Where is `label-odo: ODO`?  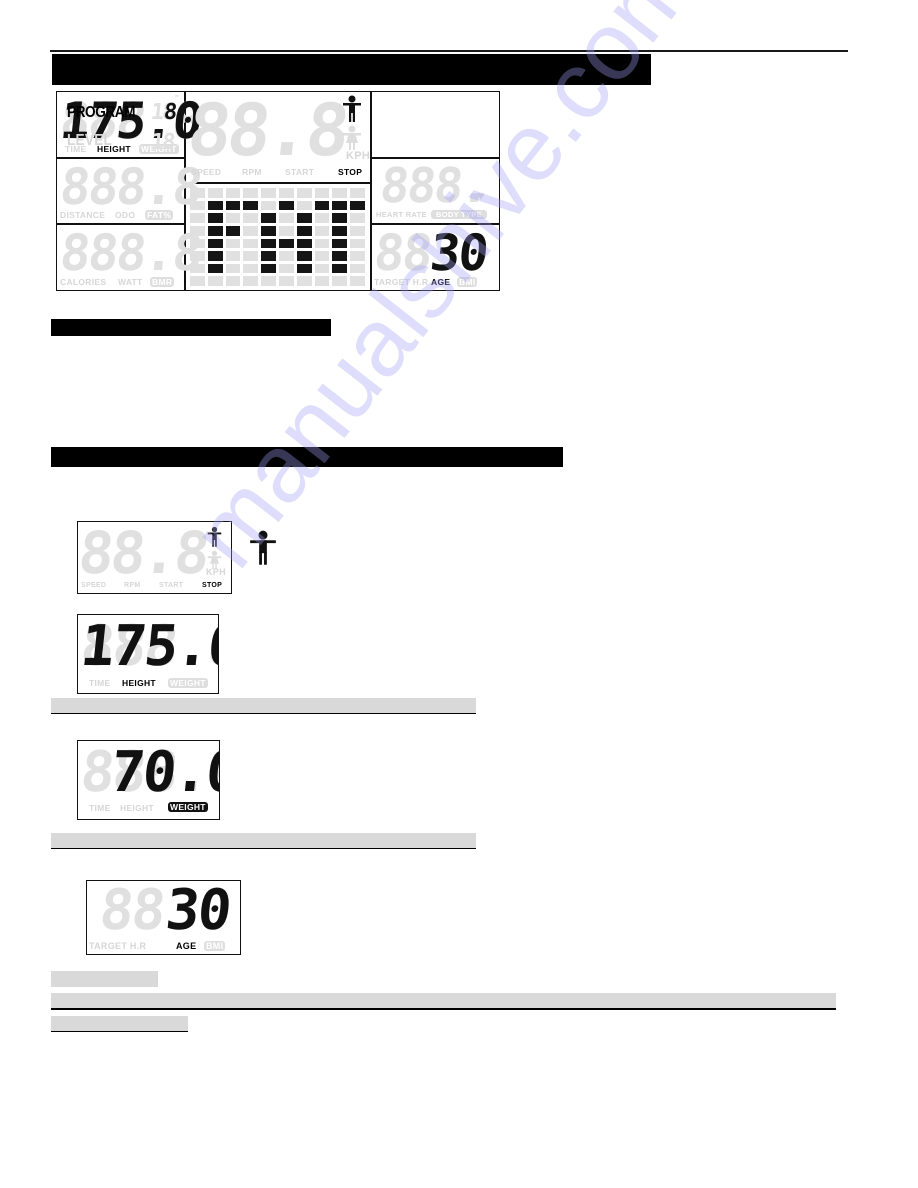
label-odo: ODO is located at coordinates (125, 215).